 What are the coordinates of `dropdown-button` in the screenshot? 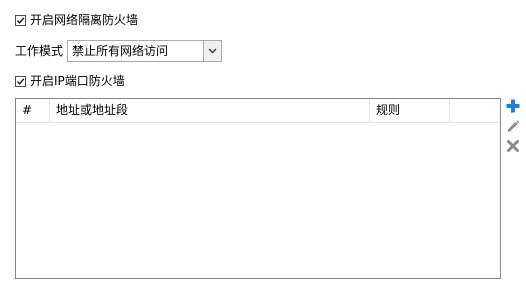 It's located at (212, 51).